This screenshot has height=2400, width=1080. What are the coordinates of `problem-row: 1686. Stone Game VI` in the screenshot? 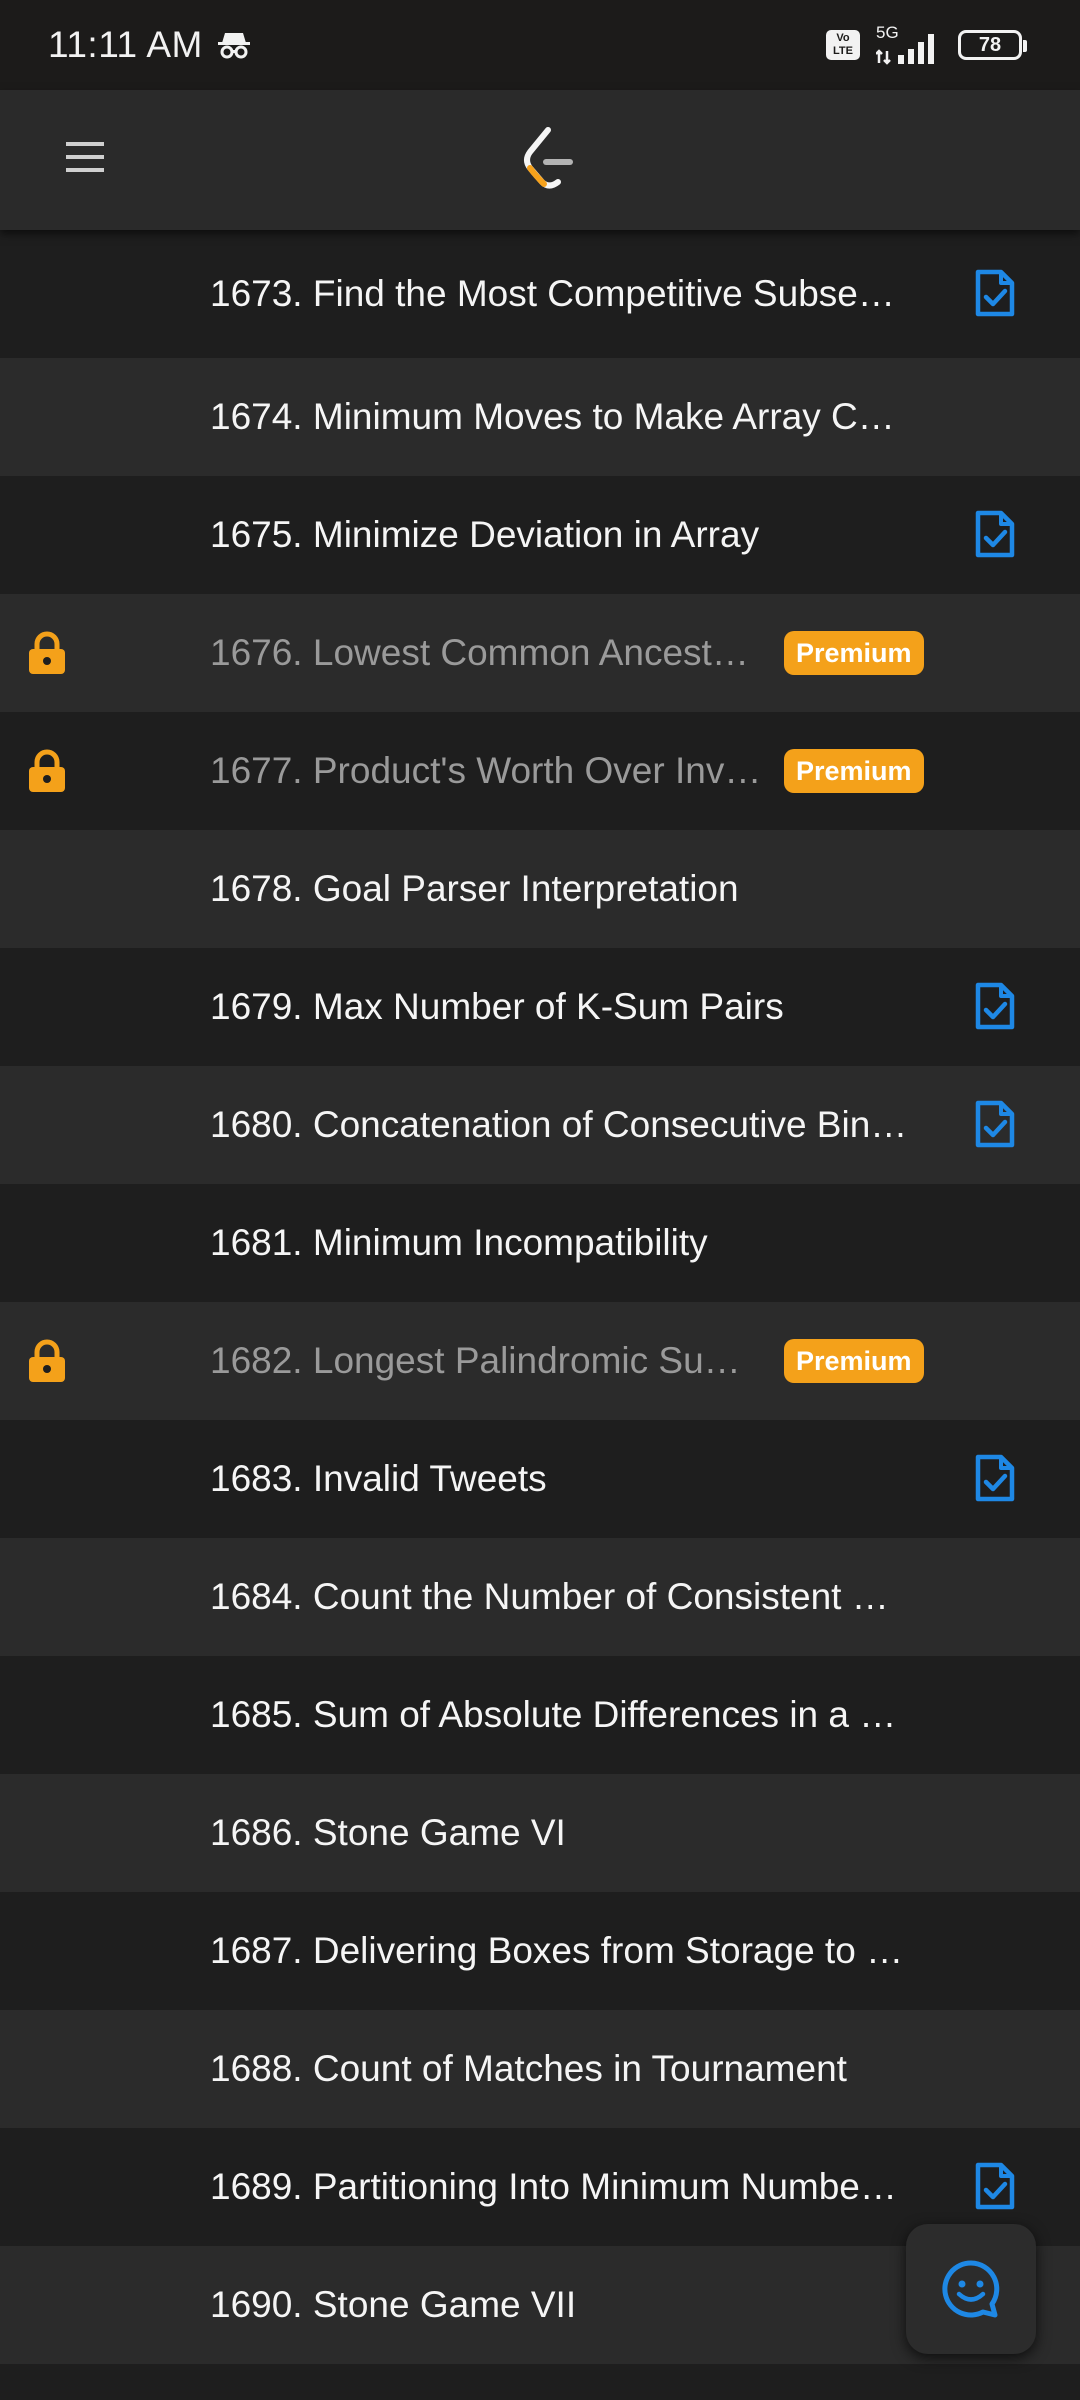 It's located at (540, 1833).